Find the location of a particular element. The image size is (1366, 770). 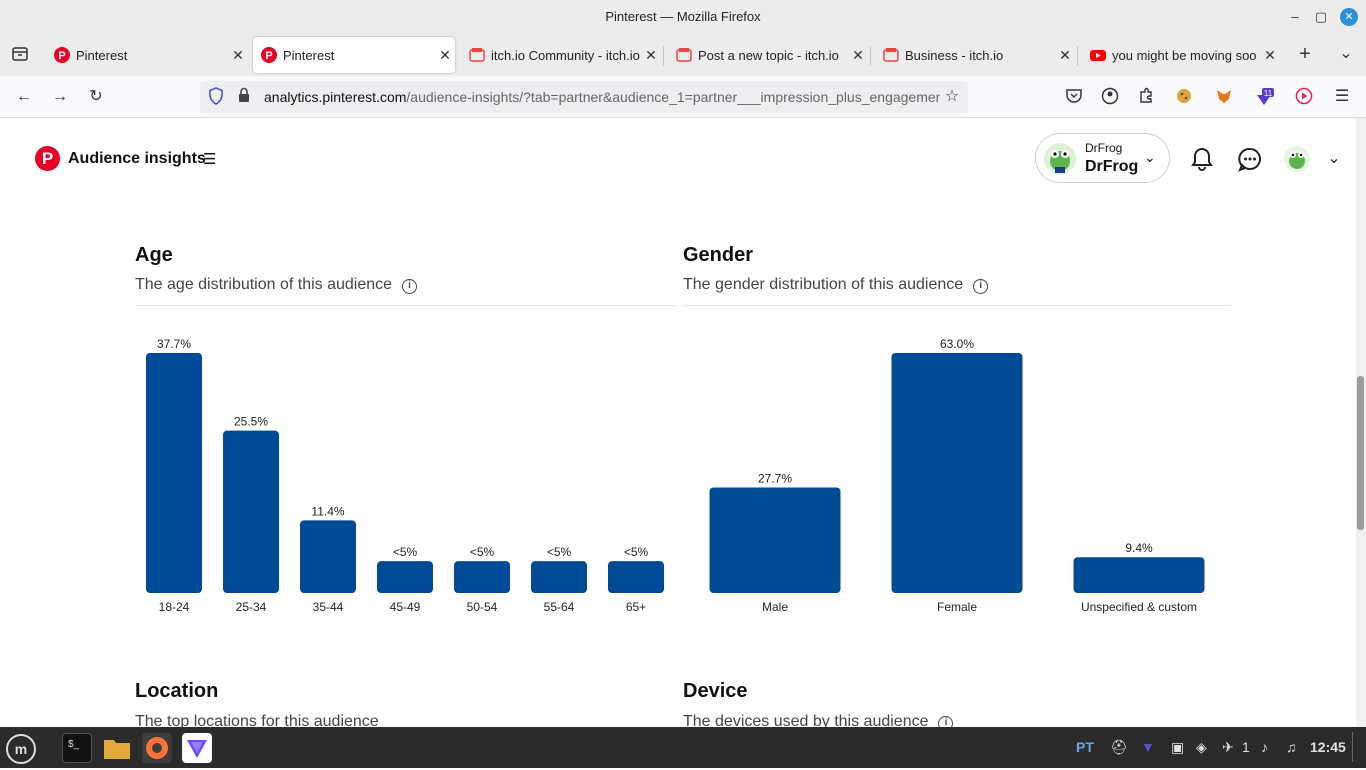

extensions-icon is located at coordinates (1146, 97).